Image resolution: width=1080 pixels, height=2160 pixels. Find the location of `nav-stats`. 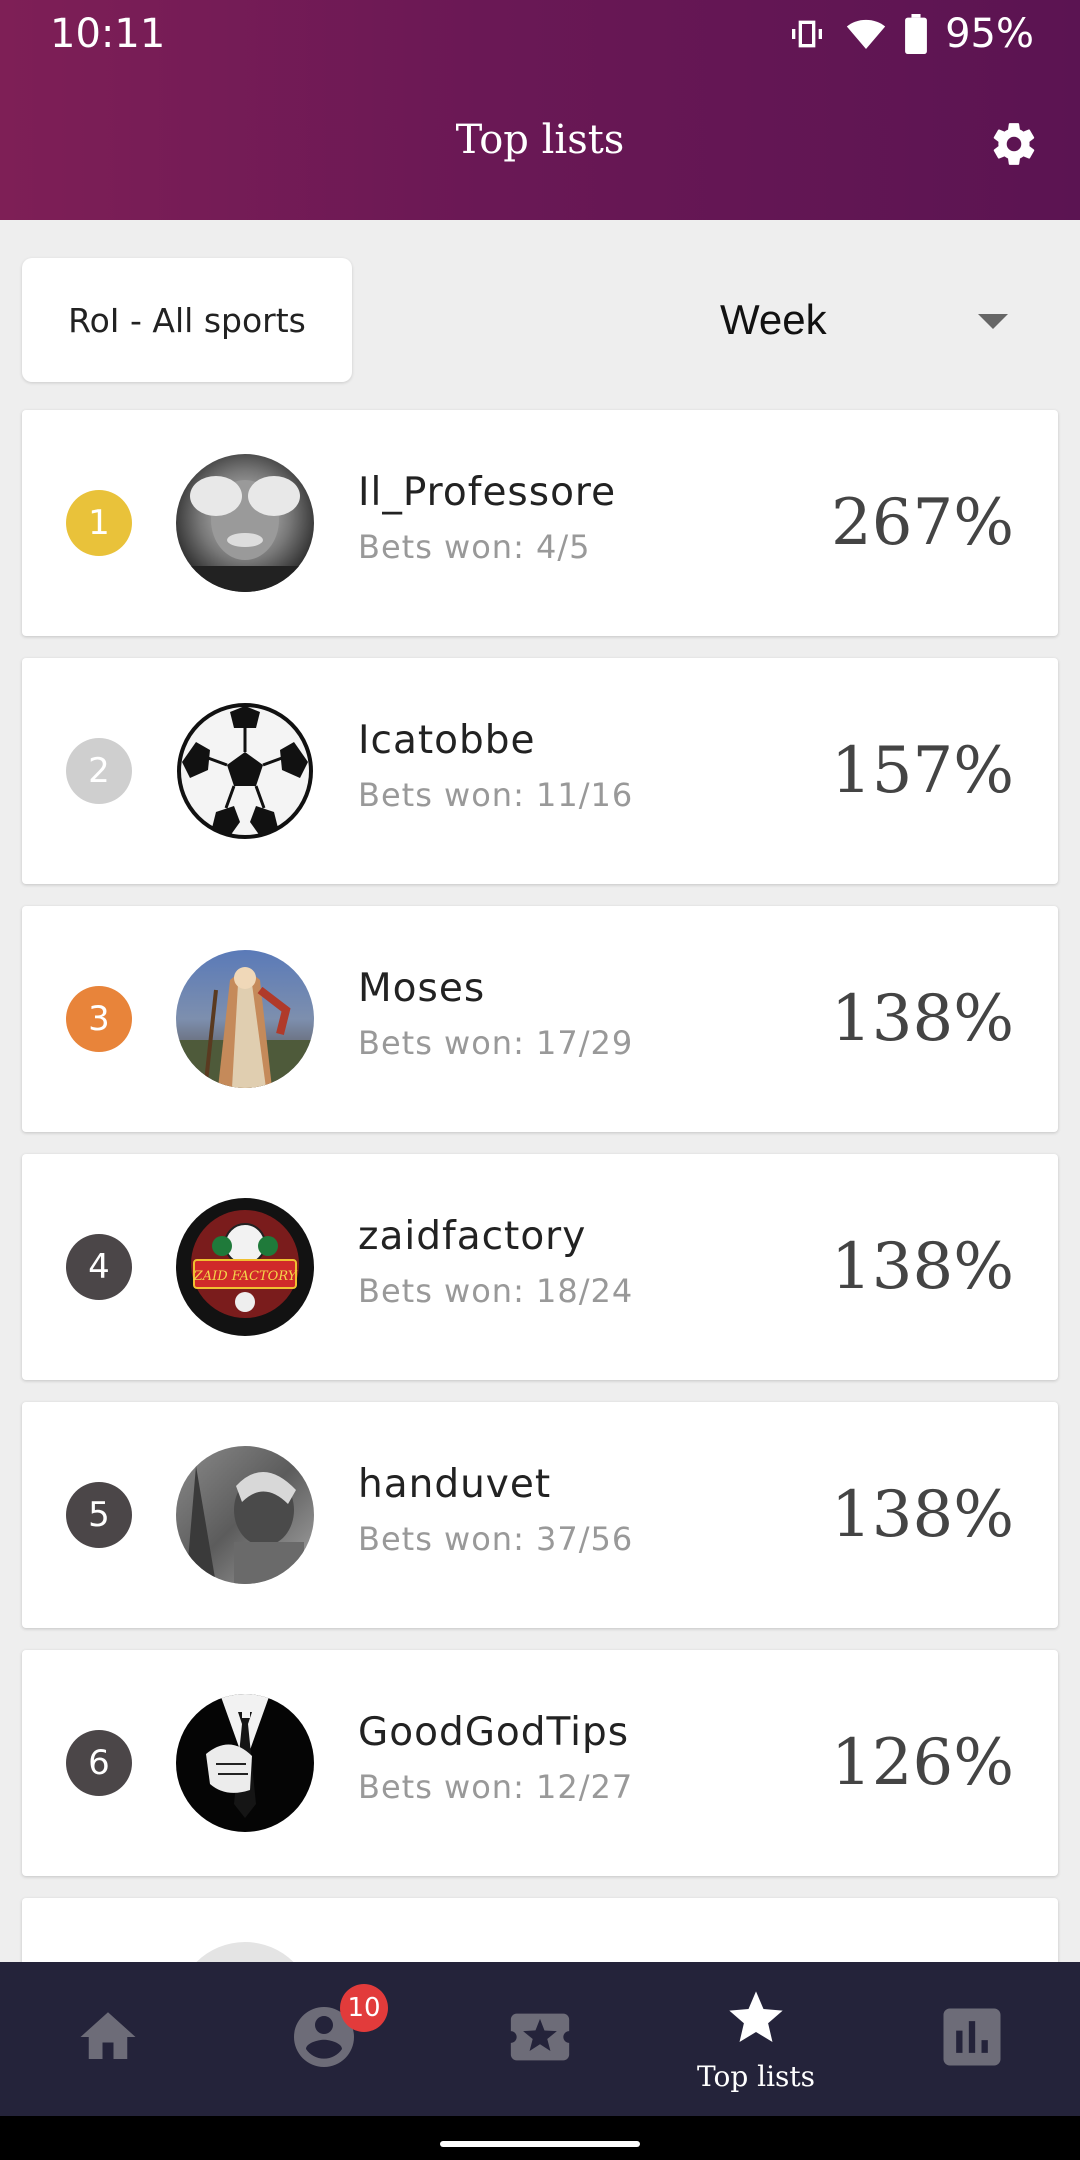

nav-stats is located at coordinates (972, 2039).